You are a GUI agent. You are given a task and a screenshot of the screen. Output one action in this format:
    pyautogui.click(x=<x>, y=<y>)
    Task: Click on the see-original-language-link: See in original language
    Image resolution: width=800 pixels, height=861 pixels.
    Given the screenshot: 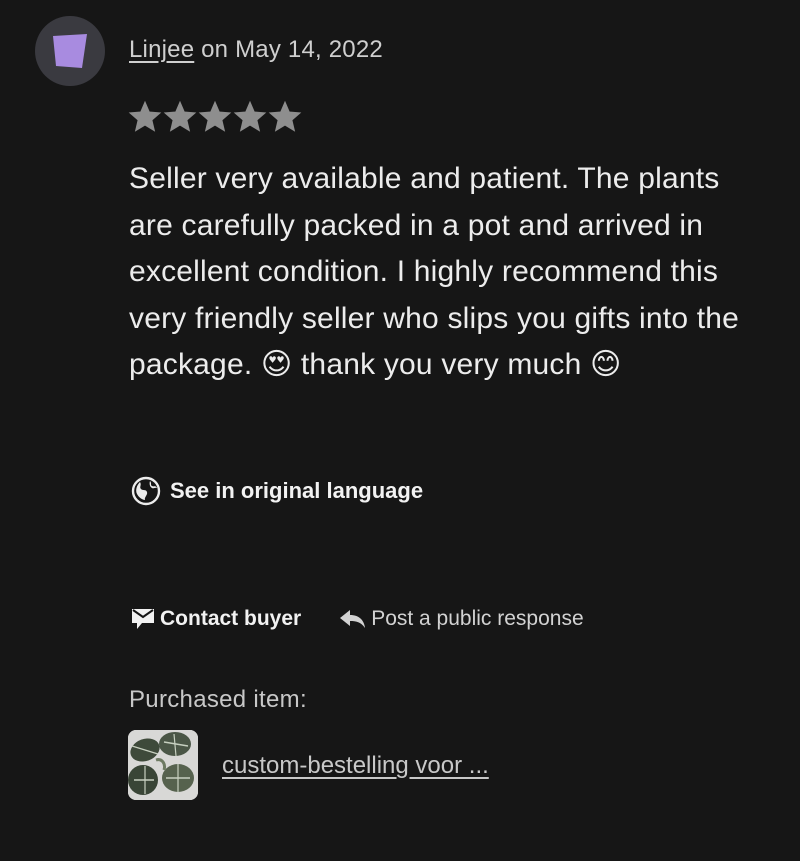 What is the action you would take?
    pyautogui.click(x=277, y=491)
    